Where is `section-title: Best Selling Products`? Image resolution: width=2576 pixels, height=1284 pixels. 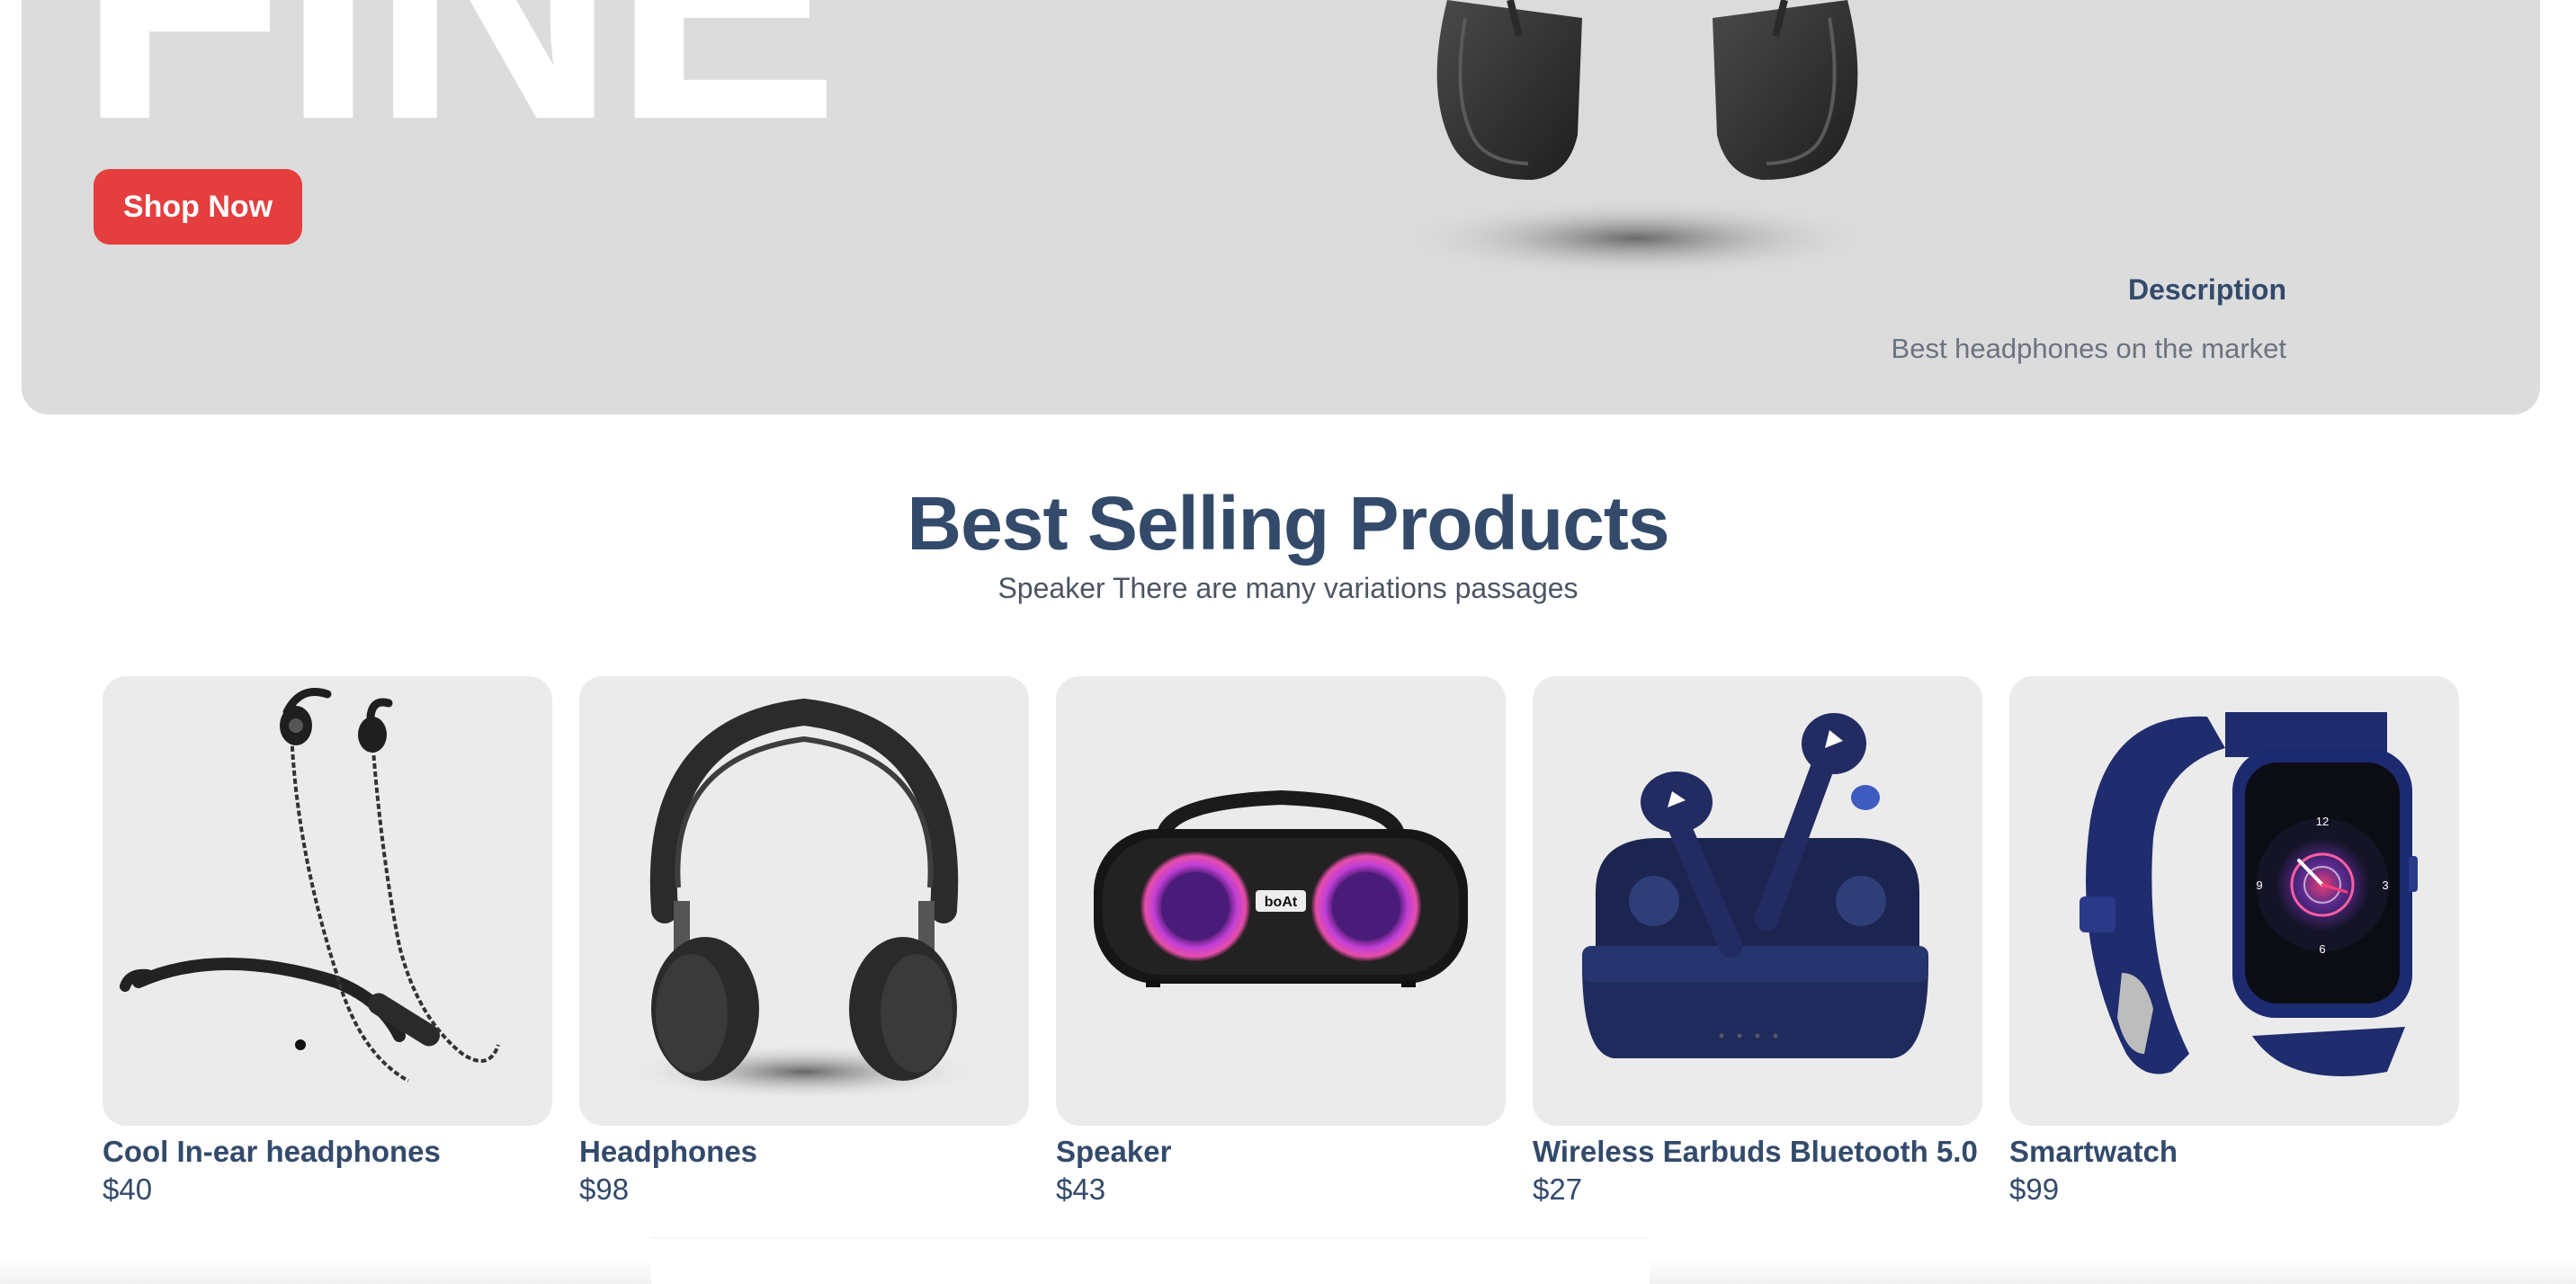
section-title: Best Selling Products is located at coordinates (1288, 523).